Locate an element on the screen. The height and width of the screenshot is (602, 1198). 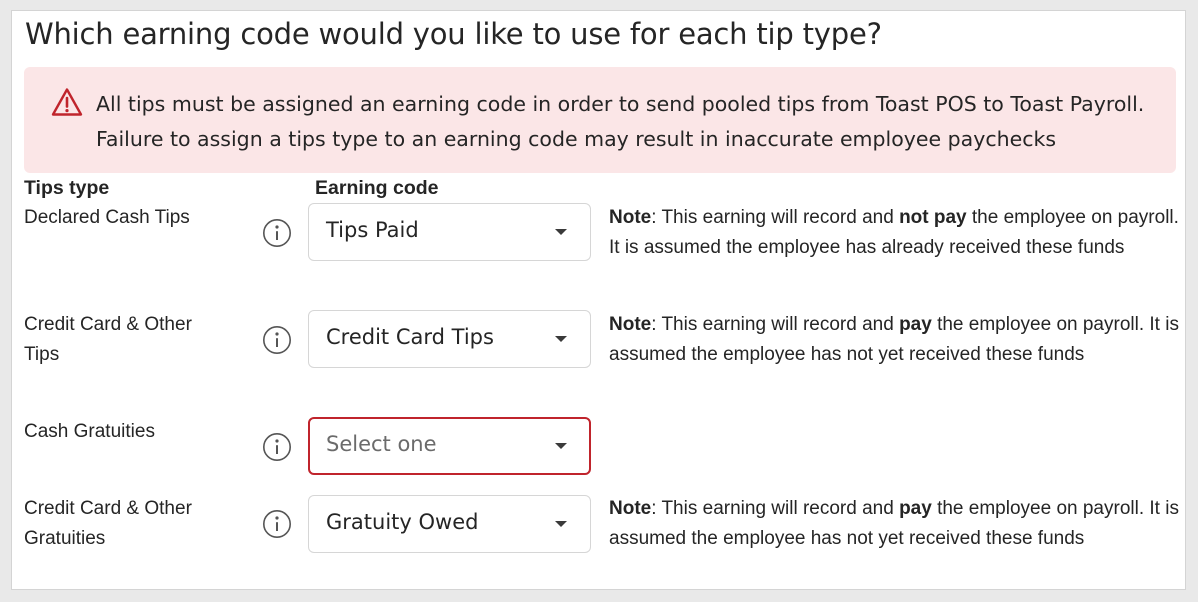
warning-triangle-icon is located at coordinates (67, 102).